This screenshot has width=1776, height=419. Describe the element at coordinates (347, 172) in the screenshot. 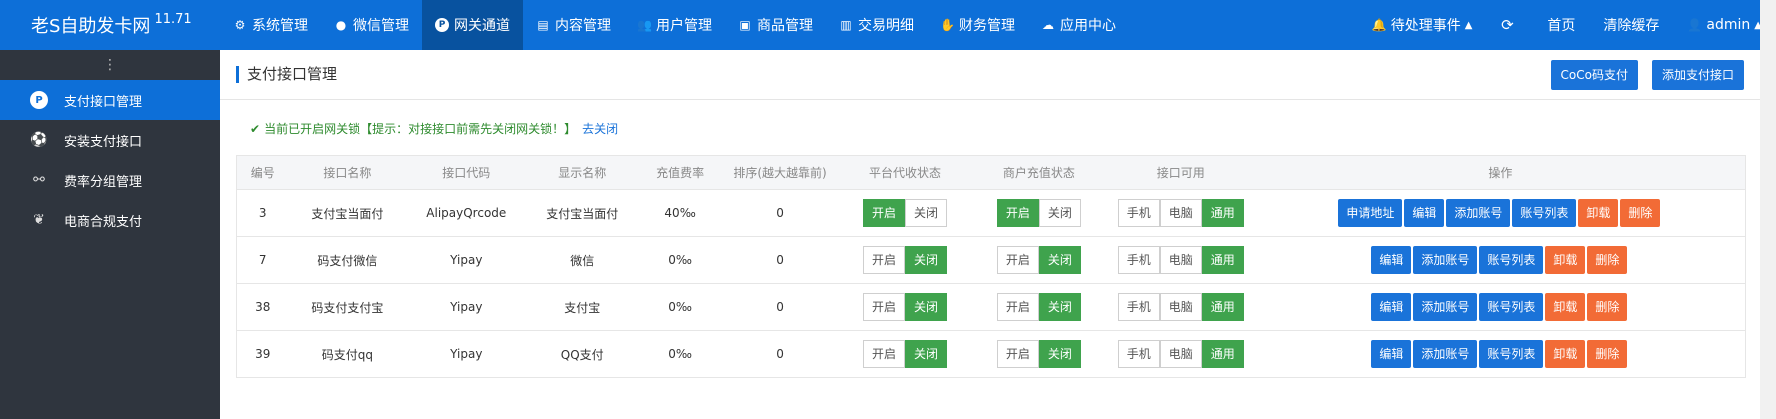

I see `col-name: 接口名称` at that location.